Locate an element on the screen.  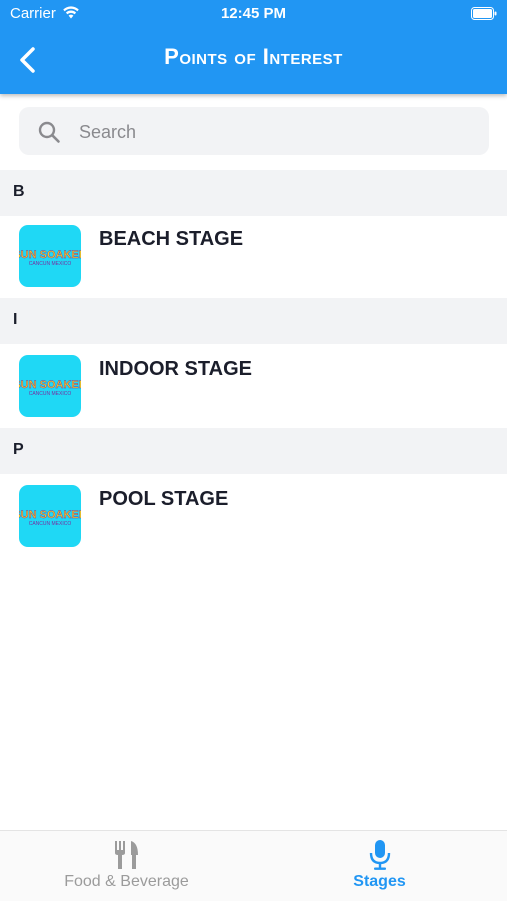
search-bar is located at coordinates (253, 132).